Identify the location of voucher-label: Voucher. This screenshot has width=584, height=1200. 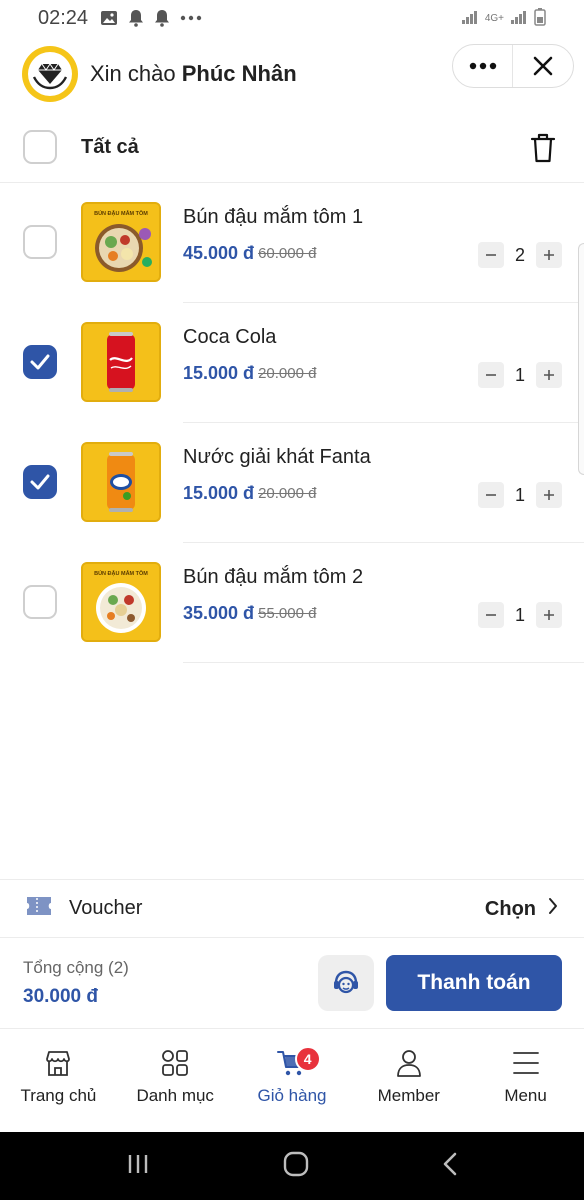
(106, 908).